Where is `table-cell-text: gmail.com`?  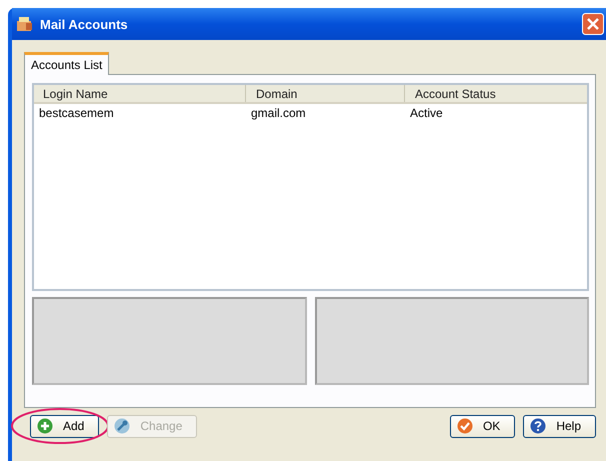
table-cell-text: gmail.com is located at coordinates (278, 112).